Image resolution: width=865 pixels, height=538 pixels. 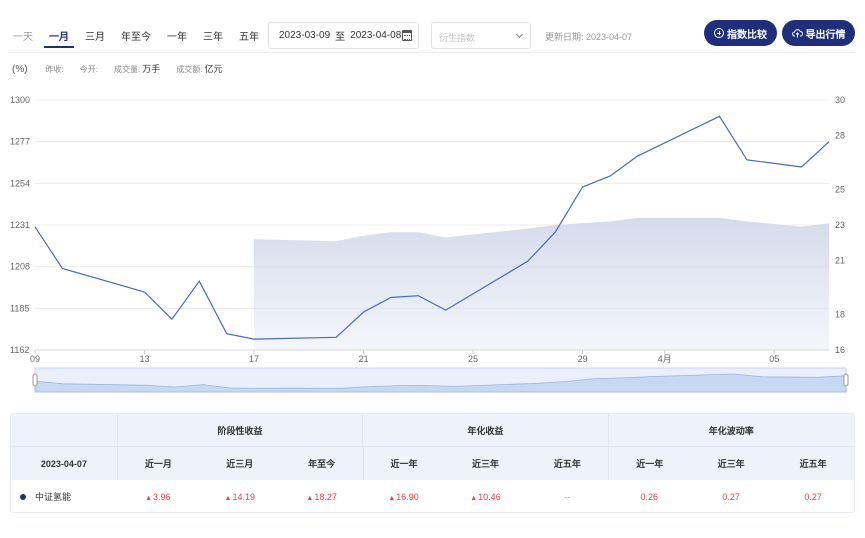 What do you see at coordinates (322, 464) in the screenshot?
I see `col-header: 年至今` at bounding box center [322, 464].